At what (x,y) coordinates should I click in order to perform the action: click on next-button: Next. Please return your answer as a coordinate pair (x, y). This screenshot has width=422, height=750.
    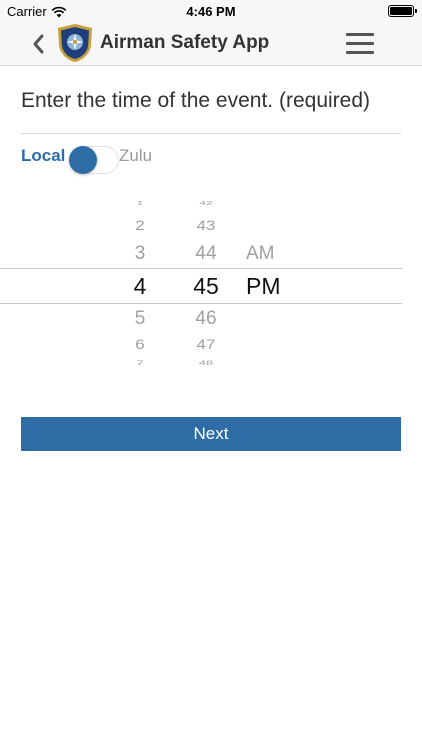
    Looking at the image, I should click on (211, 434).